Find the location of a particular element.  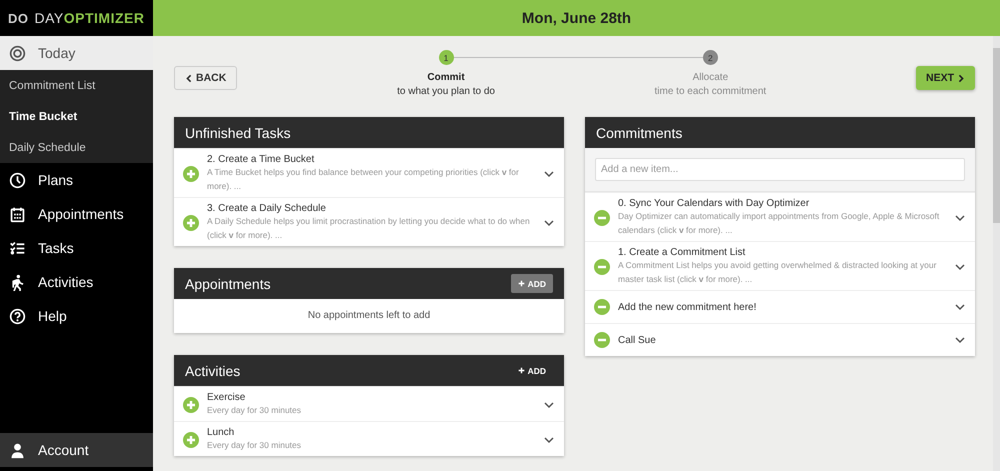

person-icon is located at coordinates (17, 450).